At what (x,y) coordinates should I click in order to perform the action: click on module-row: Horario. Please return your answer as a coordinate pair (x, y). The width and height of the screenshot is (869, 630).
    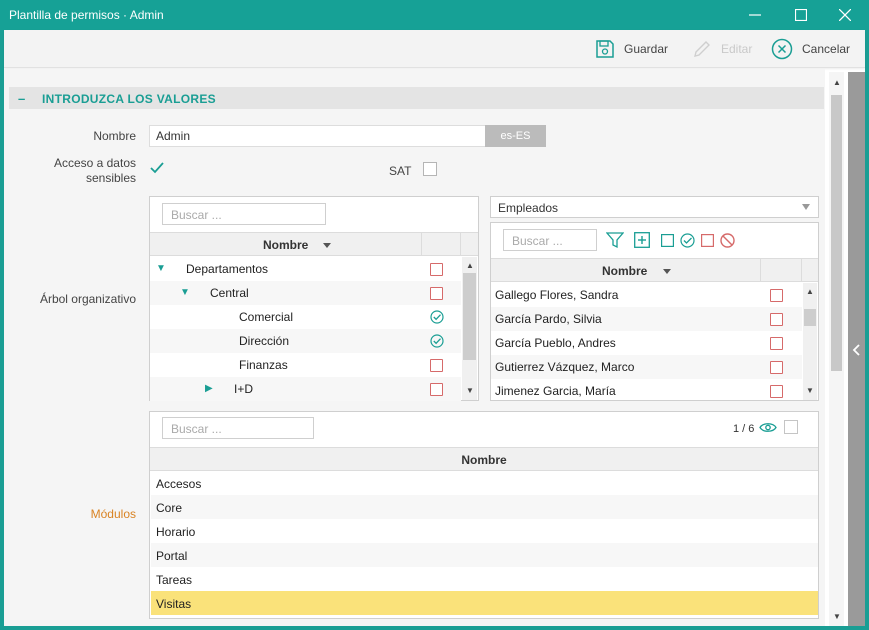
    Looking at the image, I should click on (484, 531).